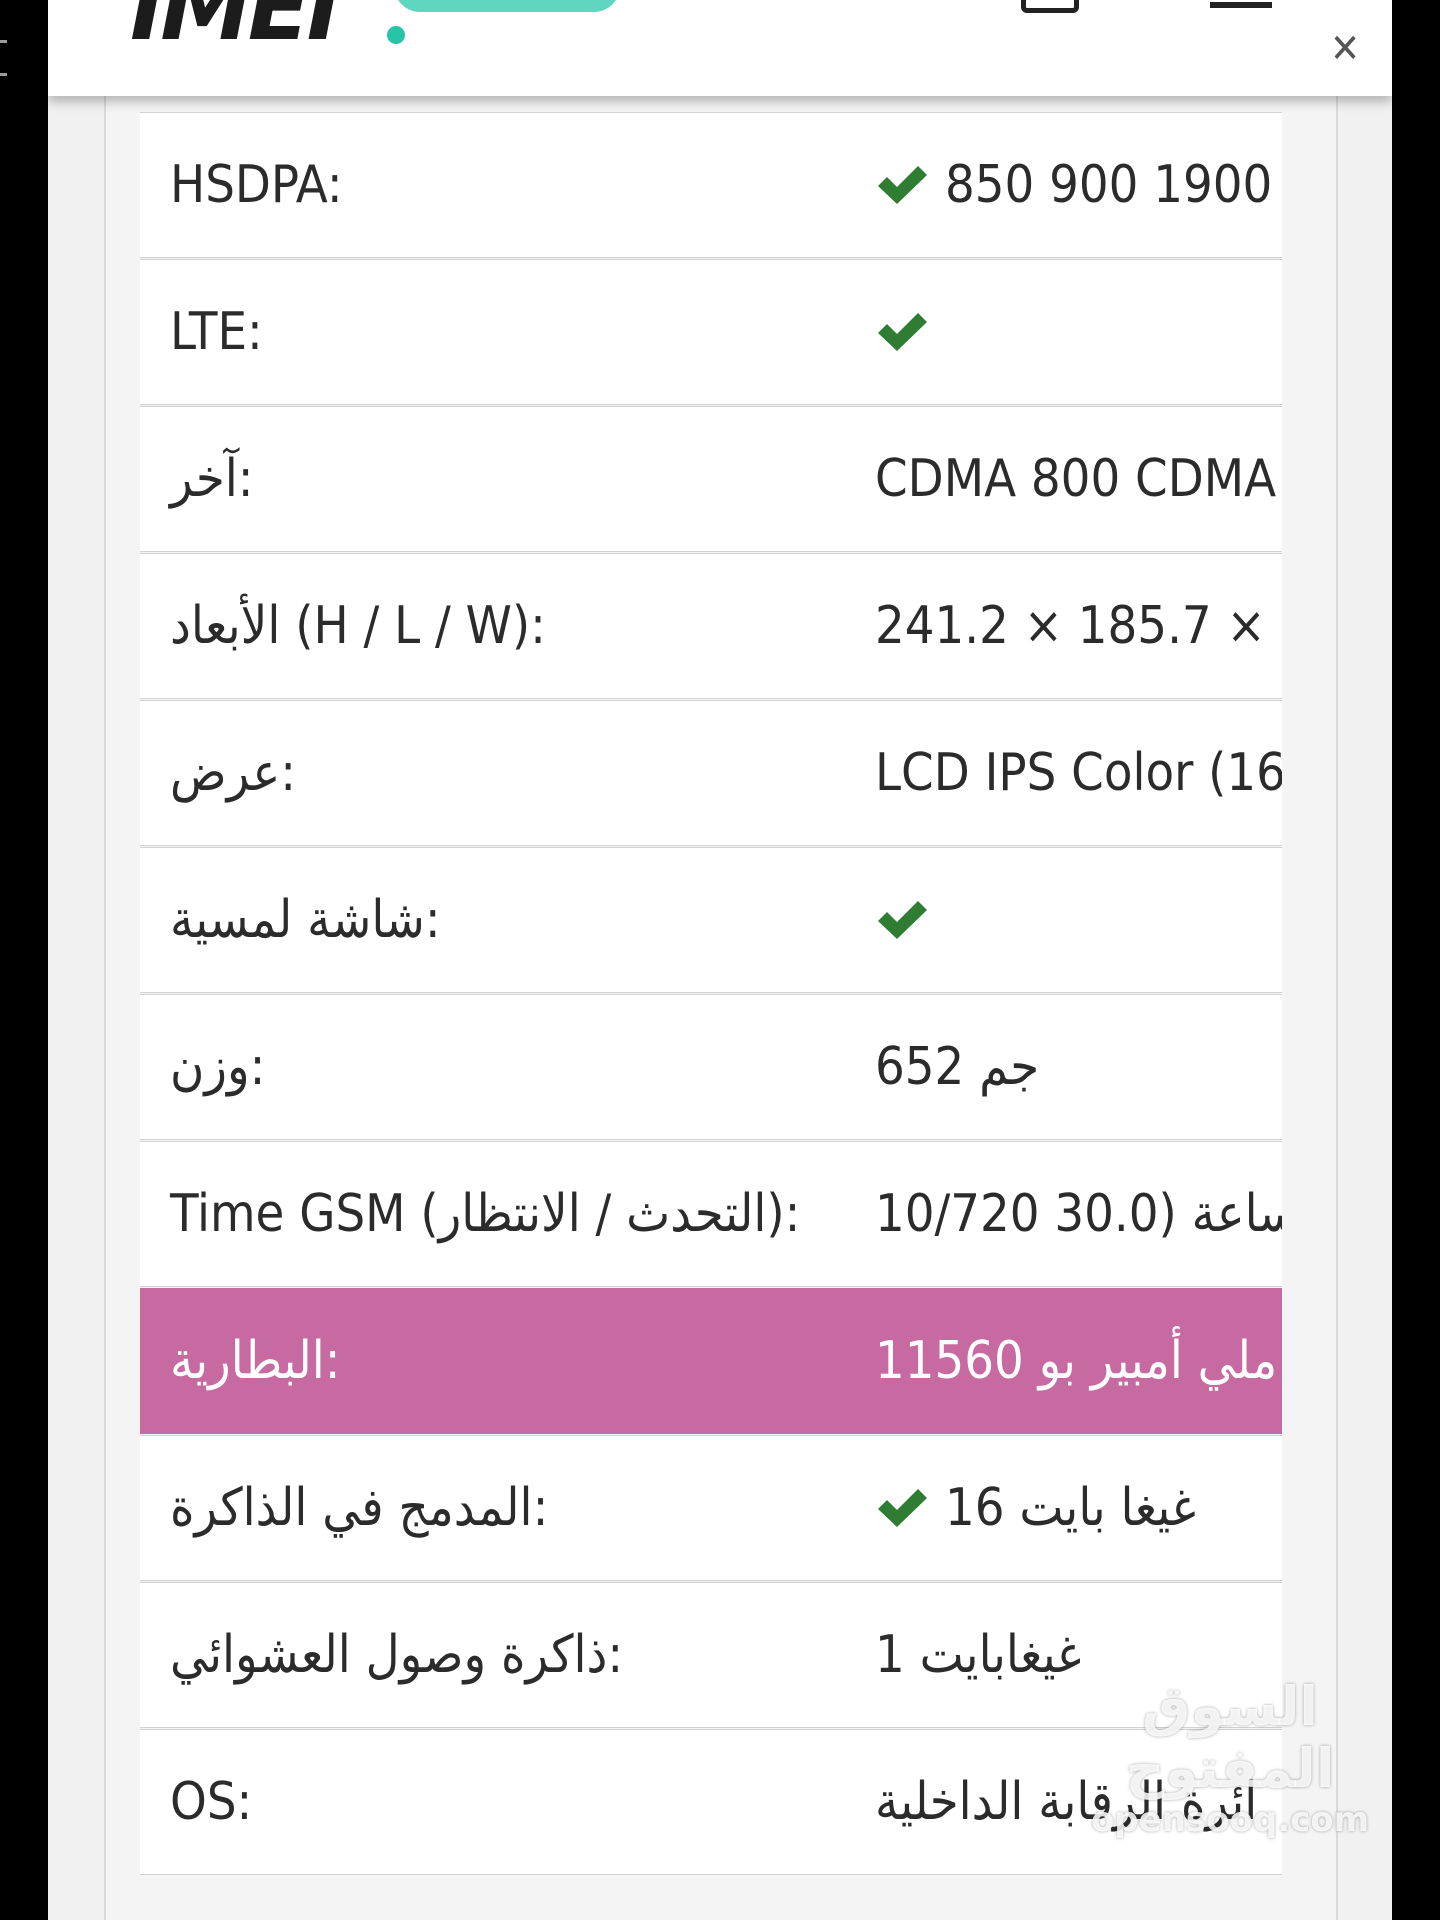 The width and height of the screenshot is (1440, 1920). I want to click on spec-value: 11560 ملي أمبير بو, so click(1078, 1361).